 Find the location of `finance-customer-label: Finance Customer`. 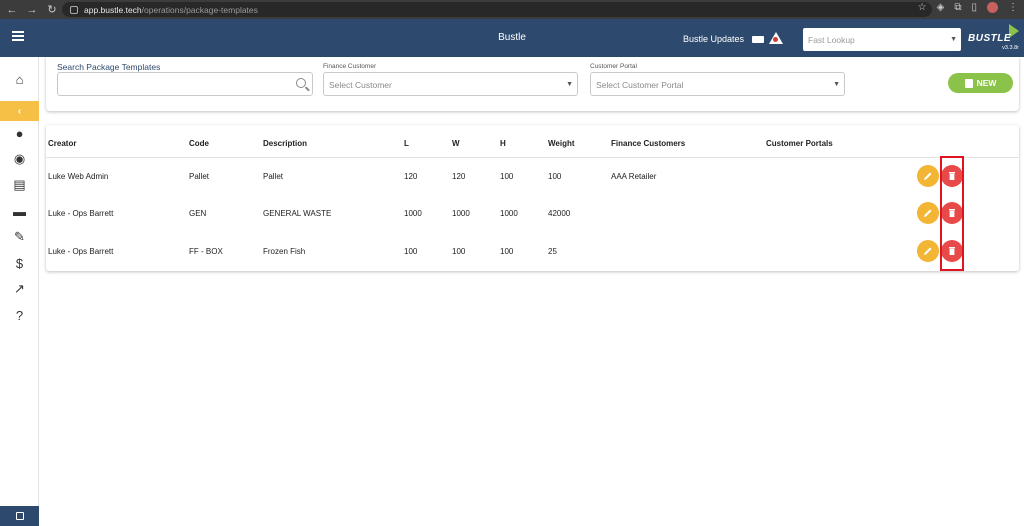

finance-customer-label: Finance Customer is located at coordinates (350, 66).